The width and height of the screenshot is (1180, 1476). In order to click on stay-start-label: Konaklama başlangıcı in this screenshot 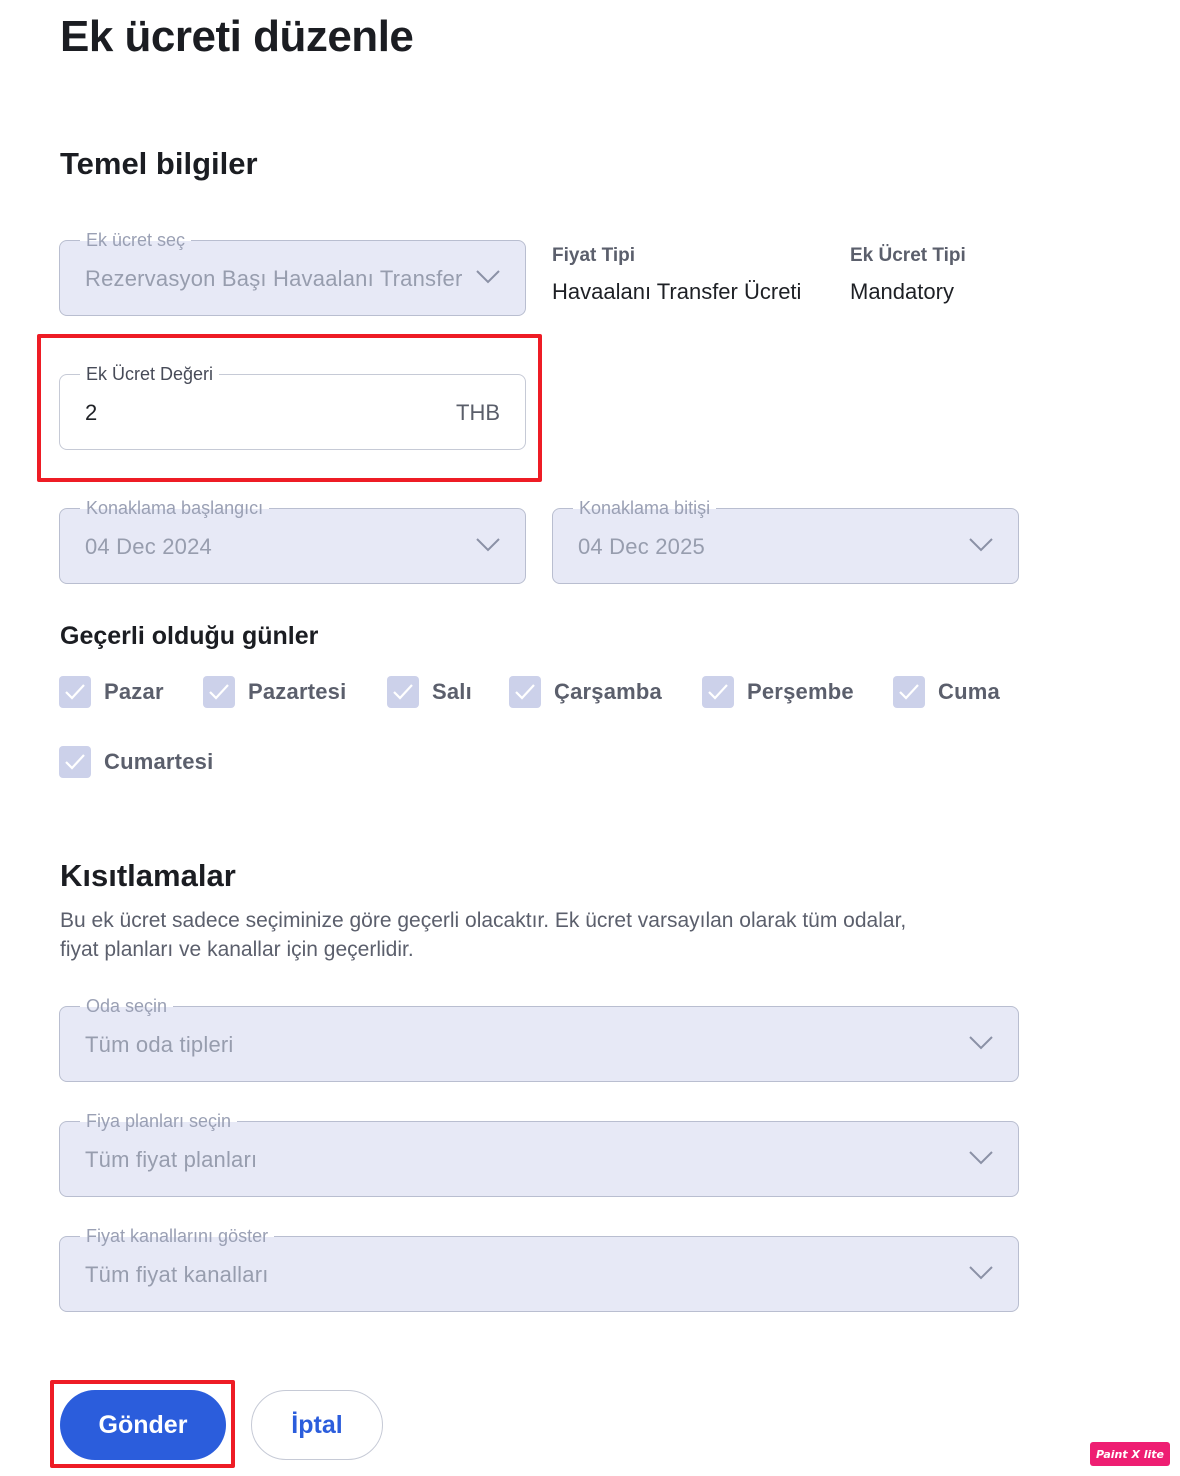, I will do `click(175, 508)`.